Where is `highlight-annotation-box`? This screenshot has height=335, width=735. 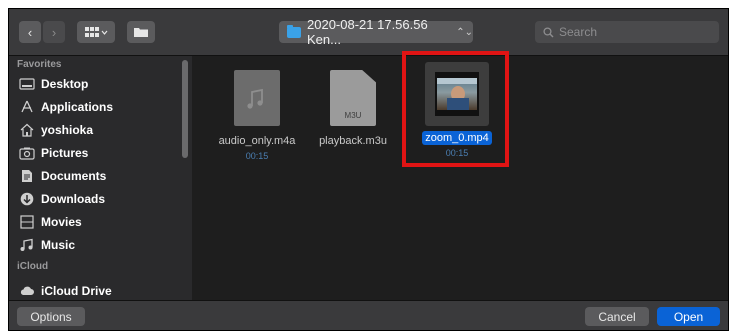 highlight-annotation-box is located at coordinates (455, 109).